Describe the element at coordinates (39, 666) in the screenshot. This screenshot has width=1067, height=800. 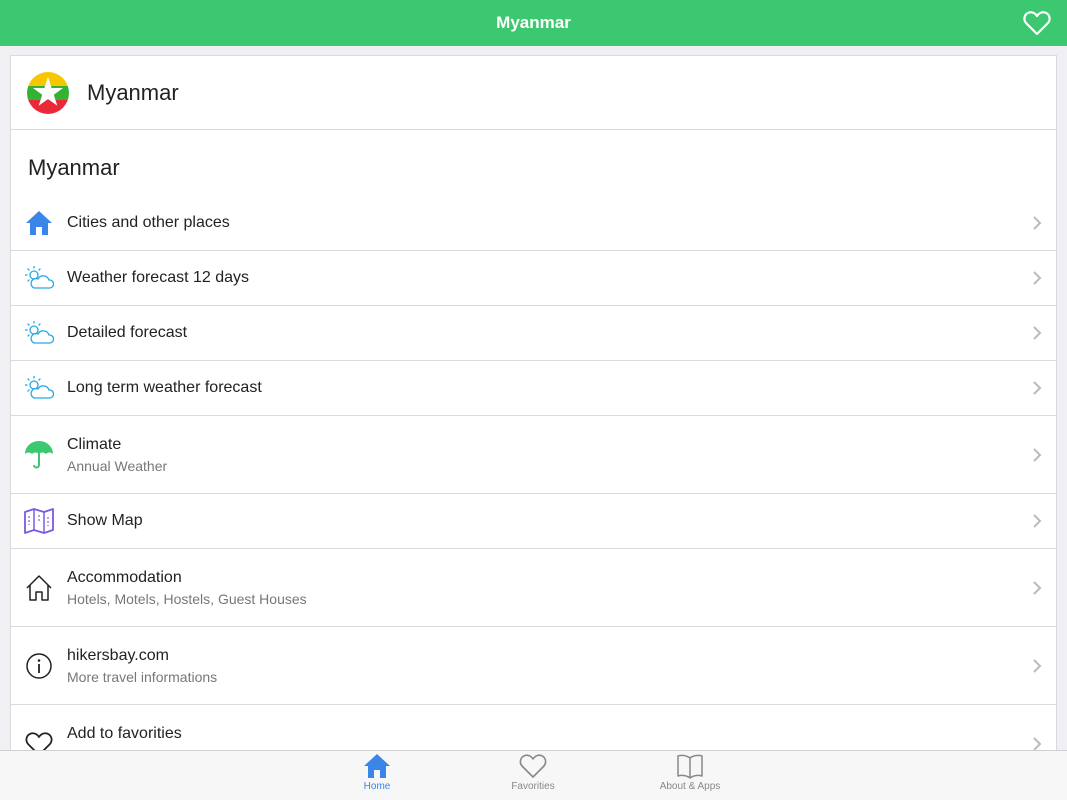
I see `info-icon` at that location.